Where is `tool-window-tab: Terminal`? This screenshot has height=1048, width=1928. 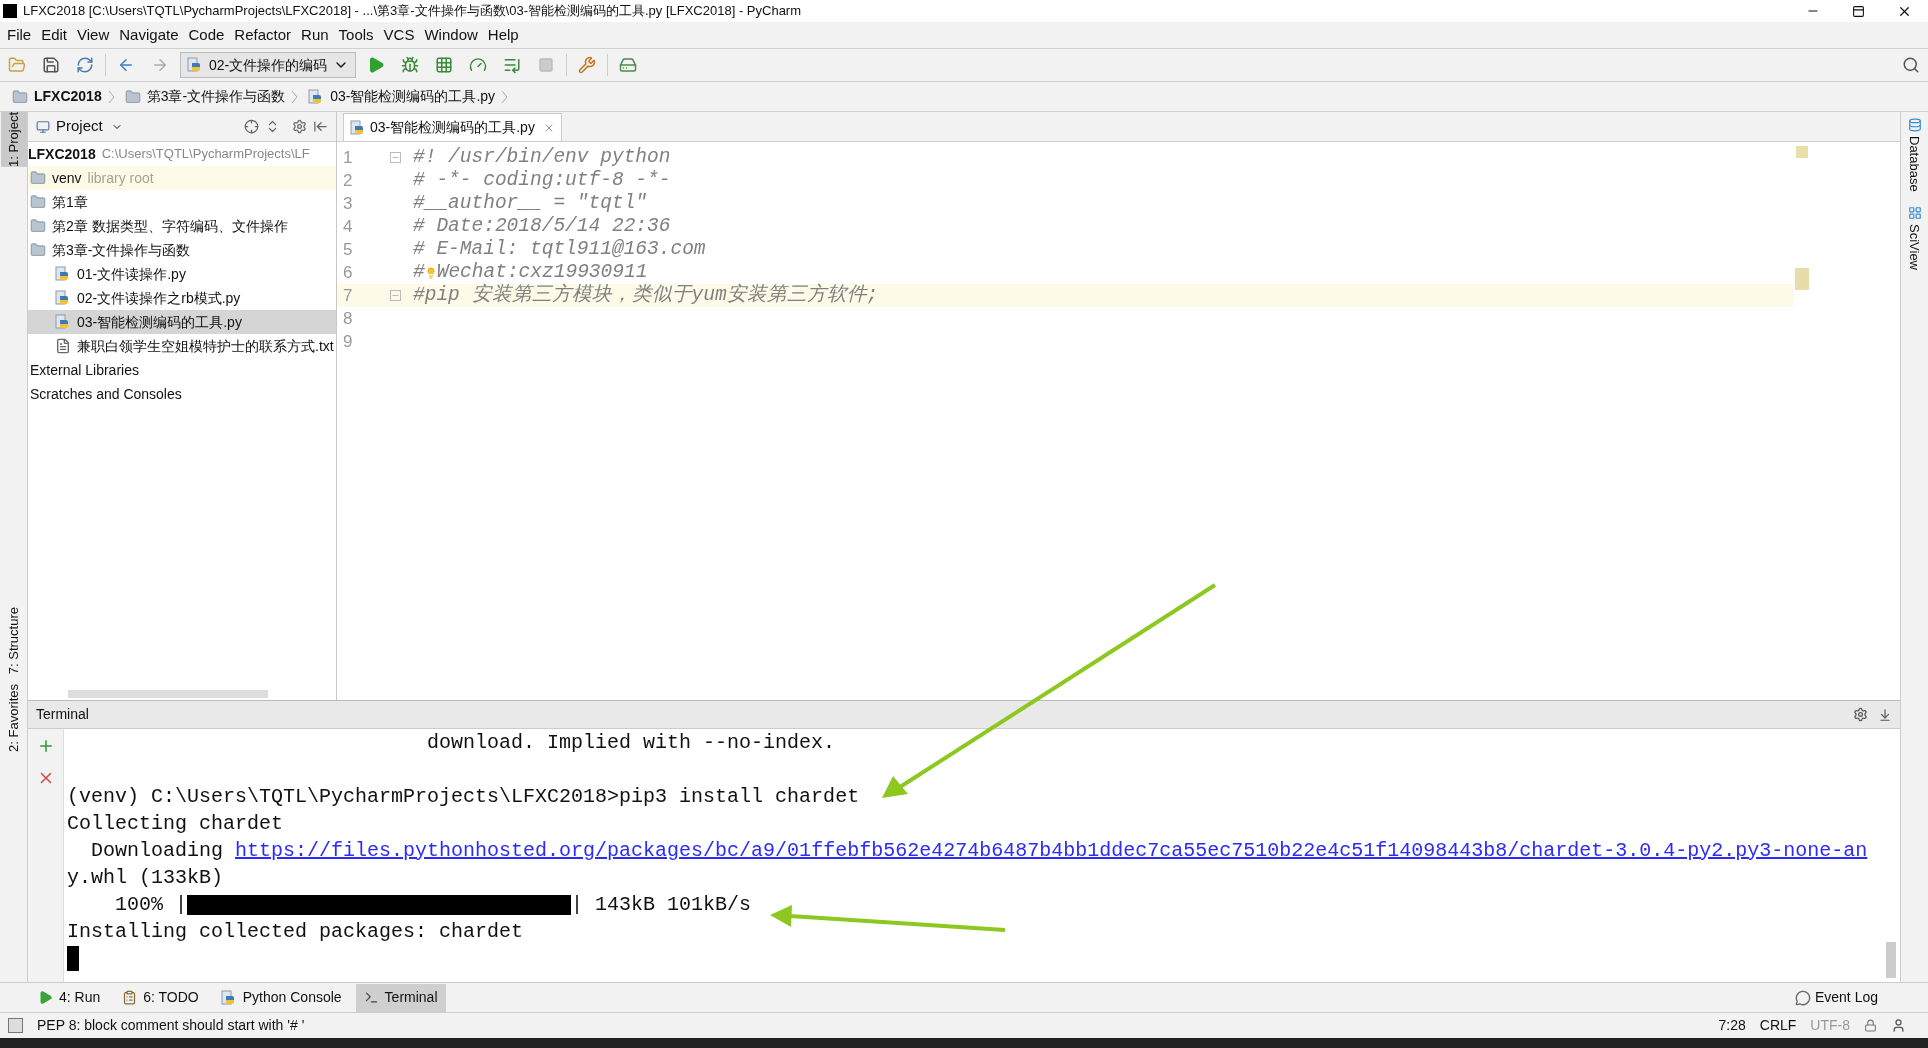
tool-window-tab: Terminal is located at coordinates (400, 997).